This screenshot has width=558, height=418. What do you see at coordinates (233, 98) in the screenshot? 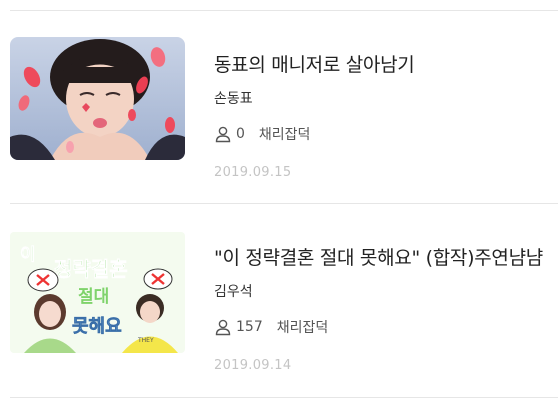
I see `post-author: 손동표` at bounding box center [233, 98].